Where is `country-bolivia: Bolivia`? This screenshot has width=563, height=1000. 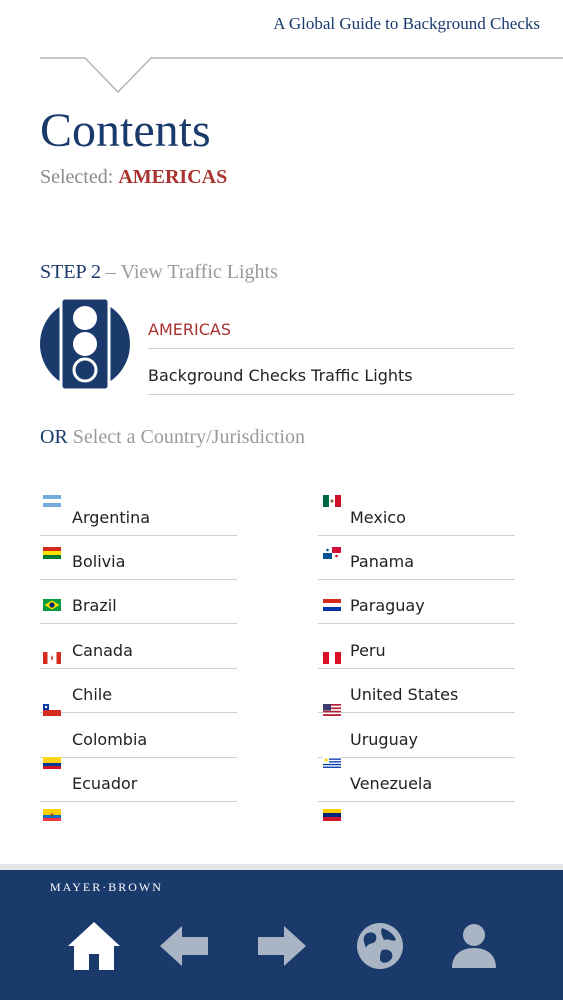
country-bolivia: Bolivia is located at coordinates (138, 563).